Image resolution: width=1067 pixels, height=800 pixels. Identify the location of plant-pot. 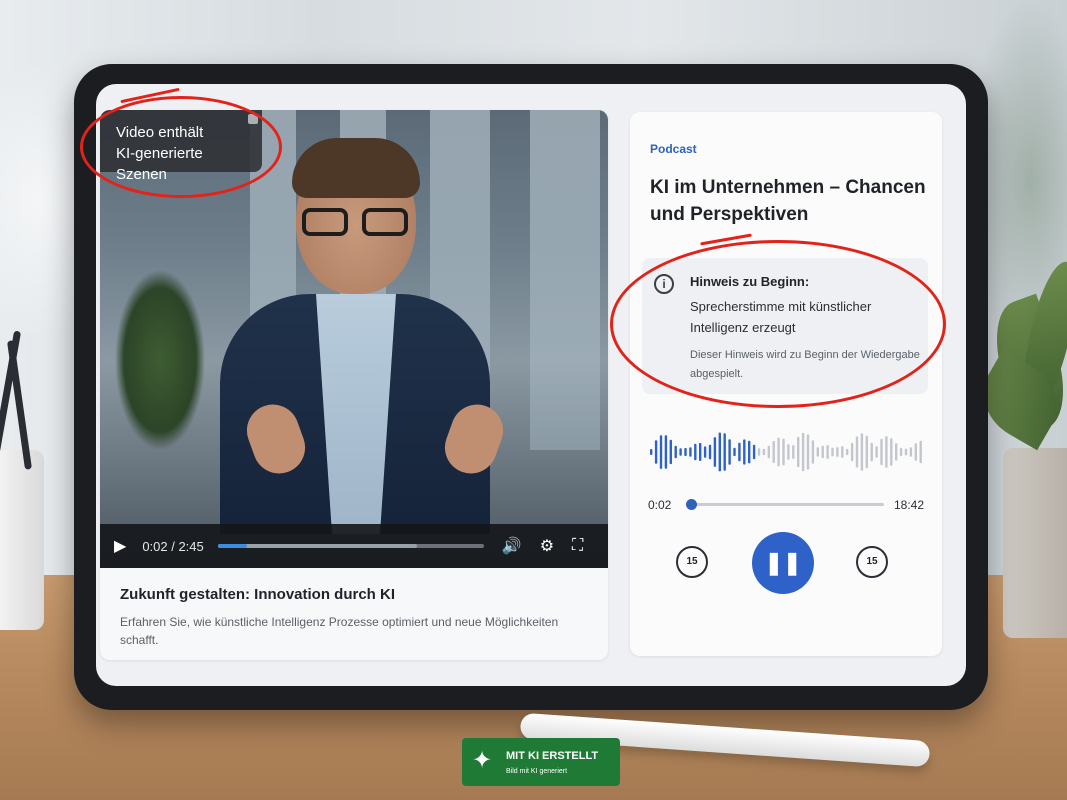
(1035, 543).